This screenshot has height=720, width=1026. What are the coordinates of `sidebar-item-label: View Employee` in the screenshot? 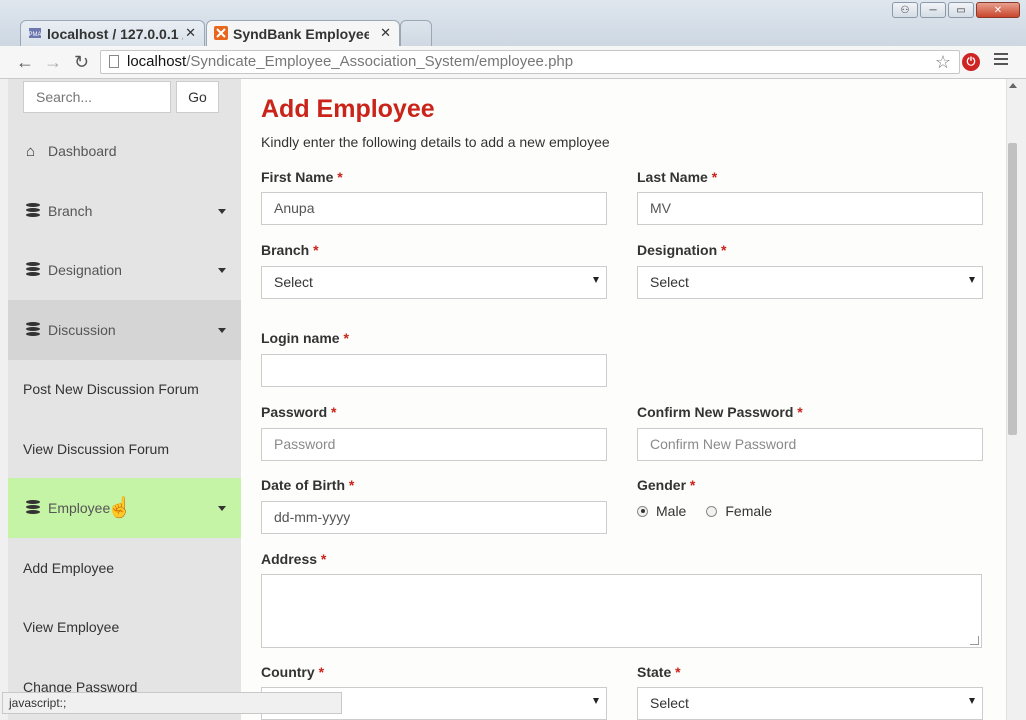 It's located at (71, 626).